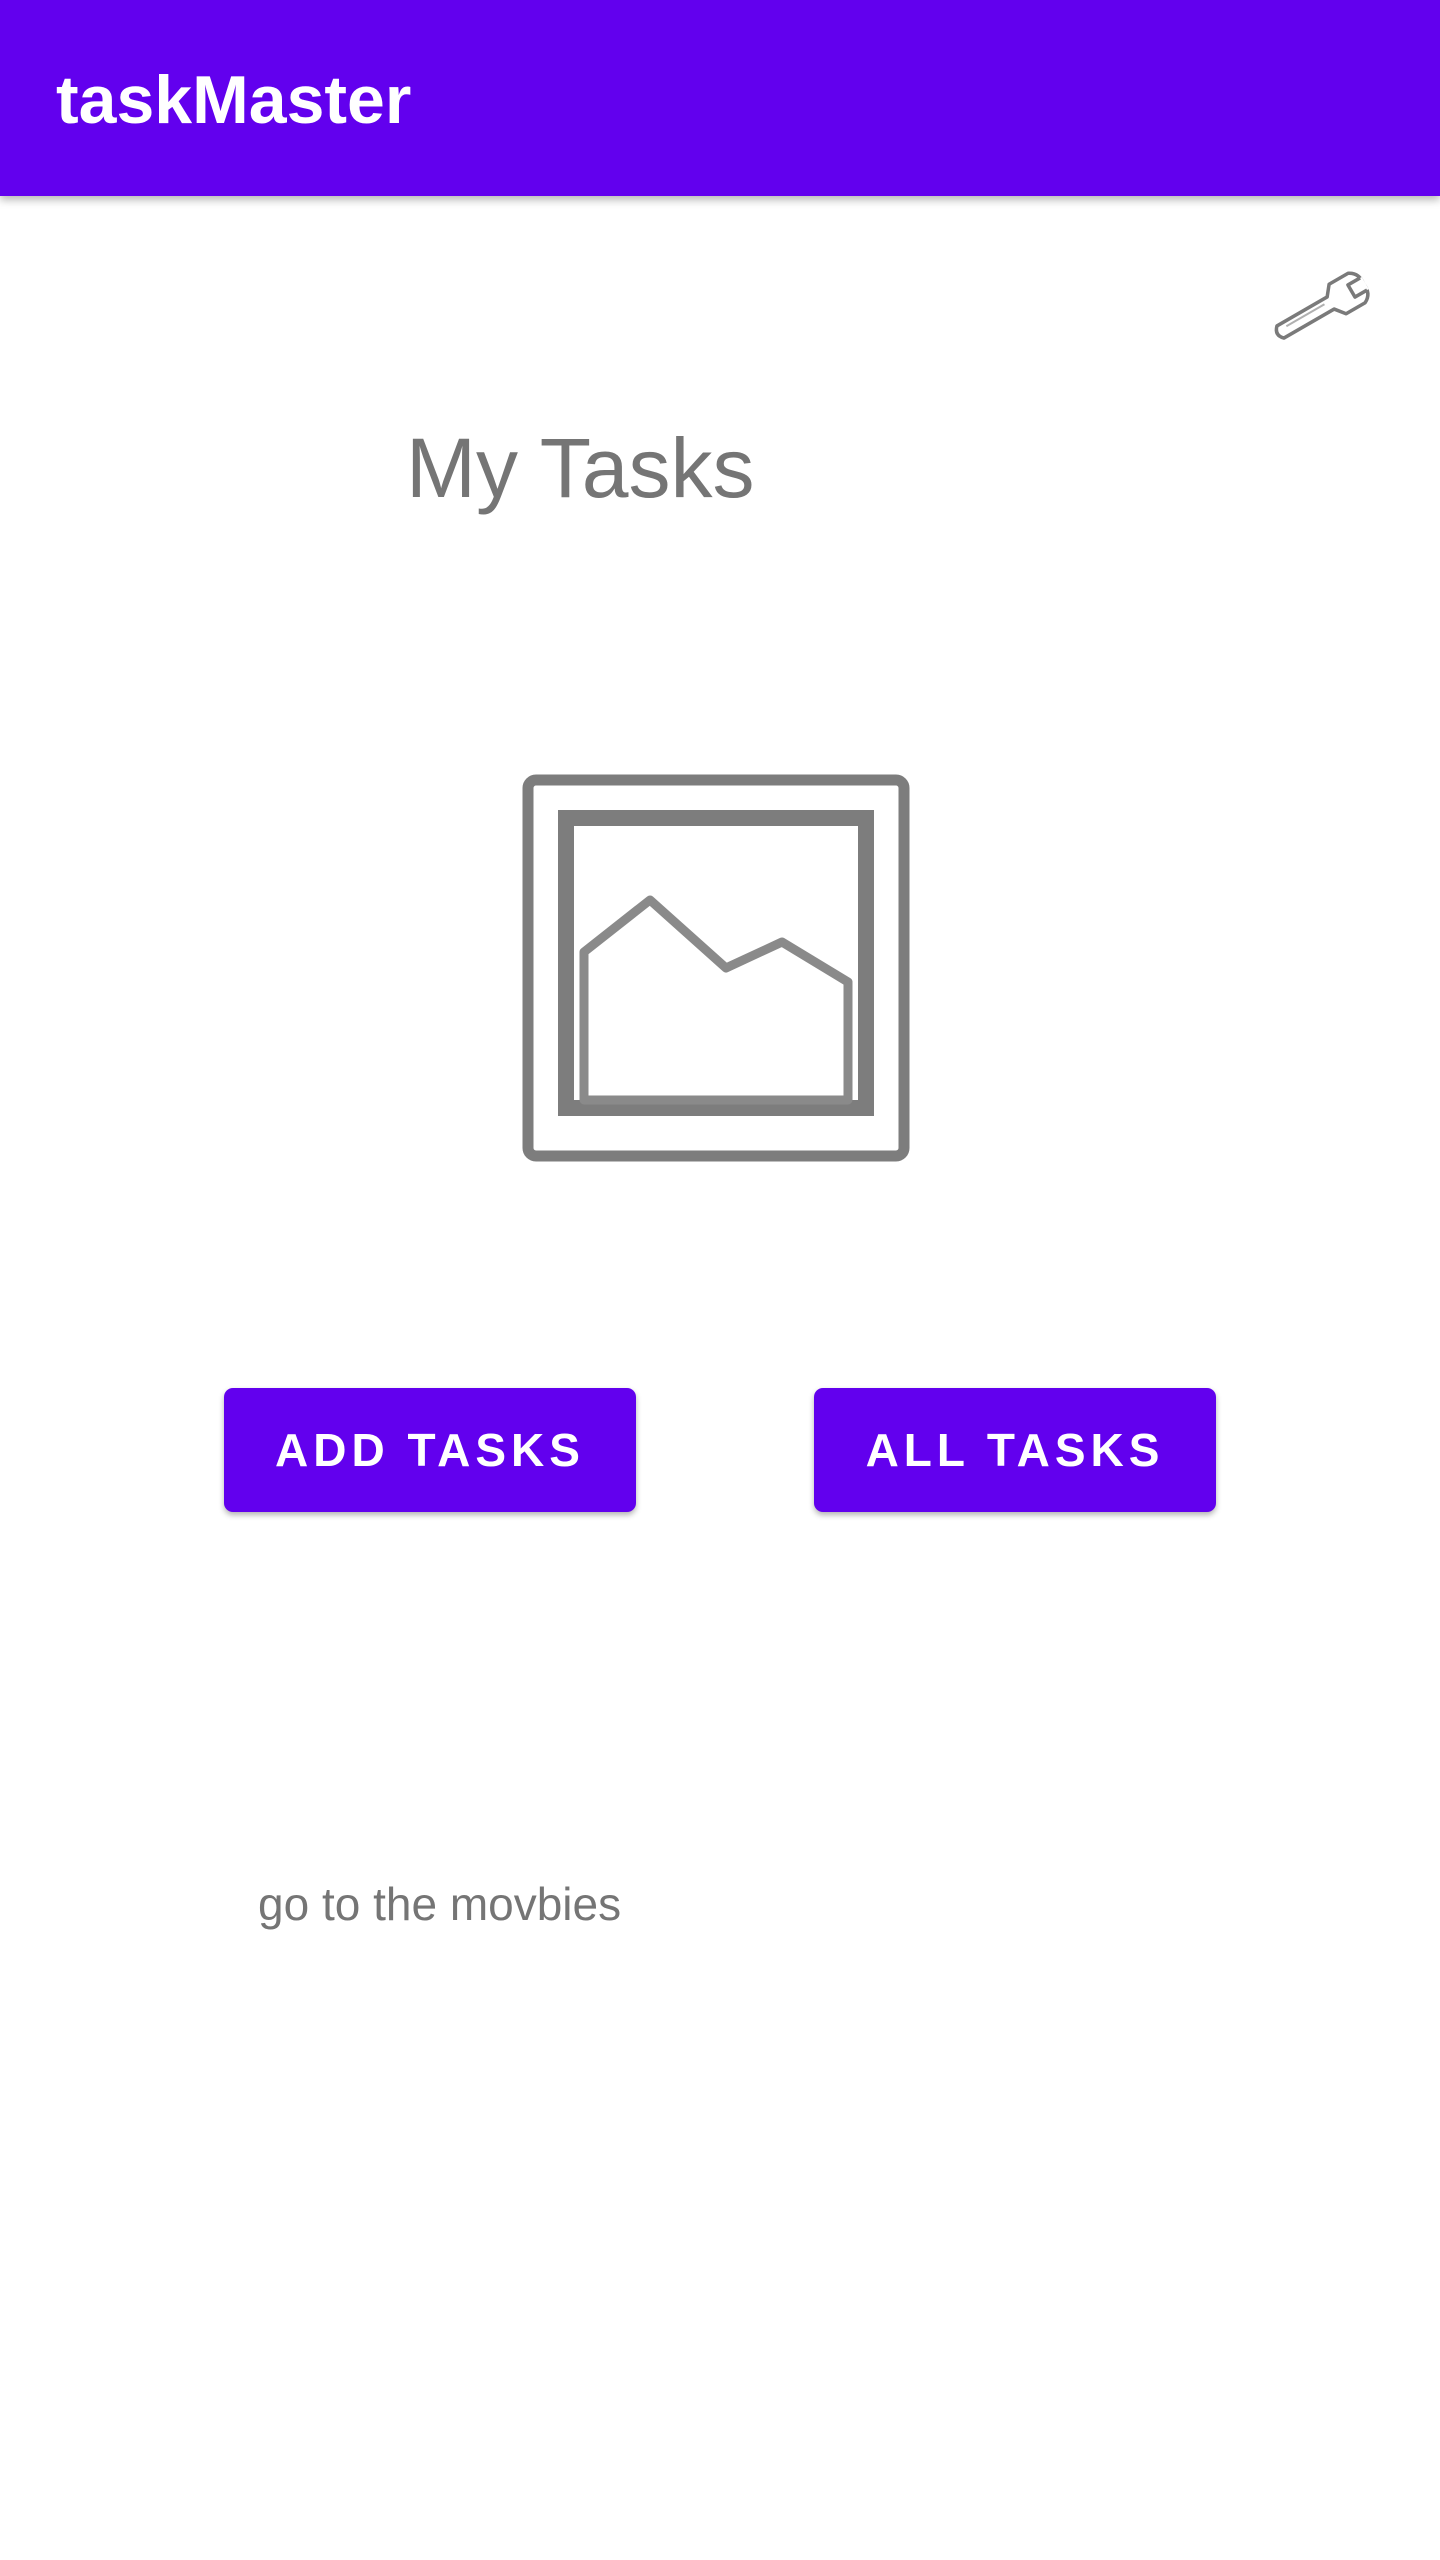 The width and height of the screenshot is (1440, 2560). I want to click on all-tasks-button: ALL TASKS, so click(1015, 1450).